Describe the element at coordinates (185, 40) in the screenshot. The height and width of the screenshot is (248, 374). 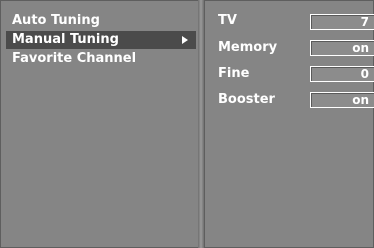
I see `right-triangle-icon` at that location.